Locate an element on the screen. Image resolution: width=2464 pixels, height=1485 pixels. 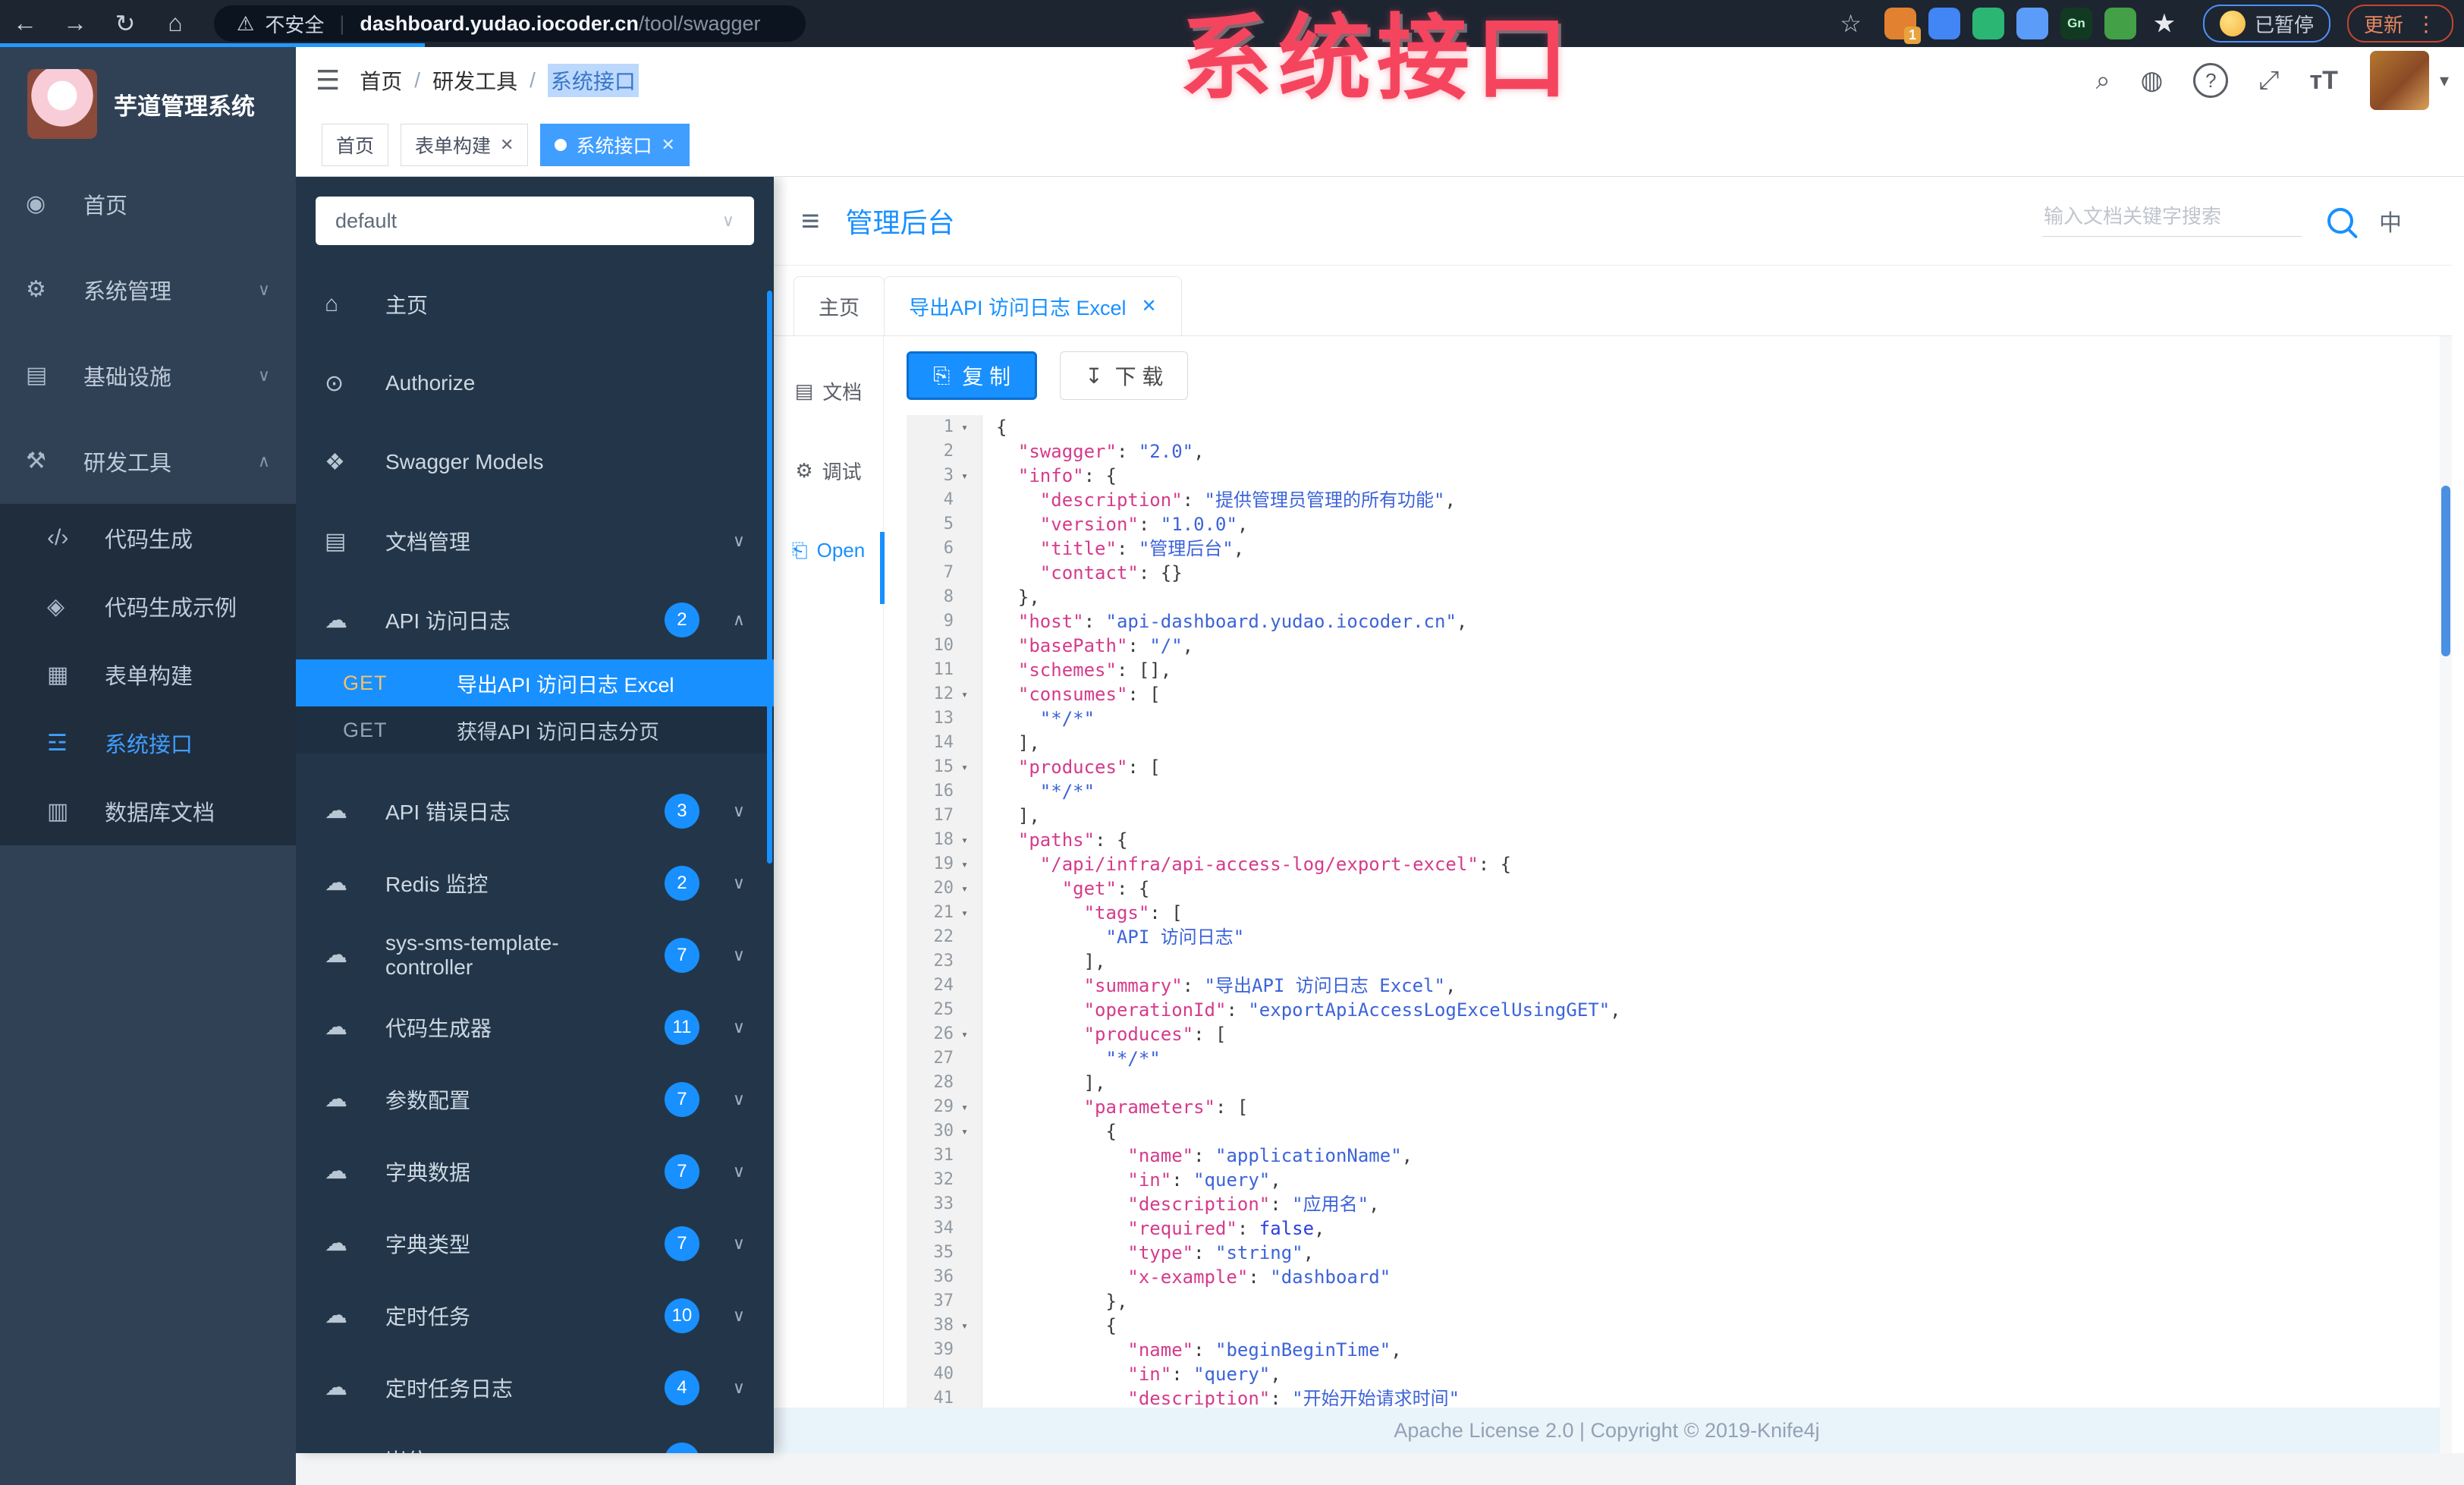
collapse-sidebar-icon: ≡ is located at coordinates (810, 221).